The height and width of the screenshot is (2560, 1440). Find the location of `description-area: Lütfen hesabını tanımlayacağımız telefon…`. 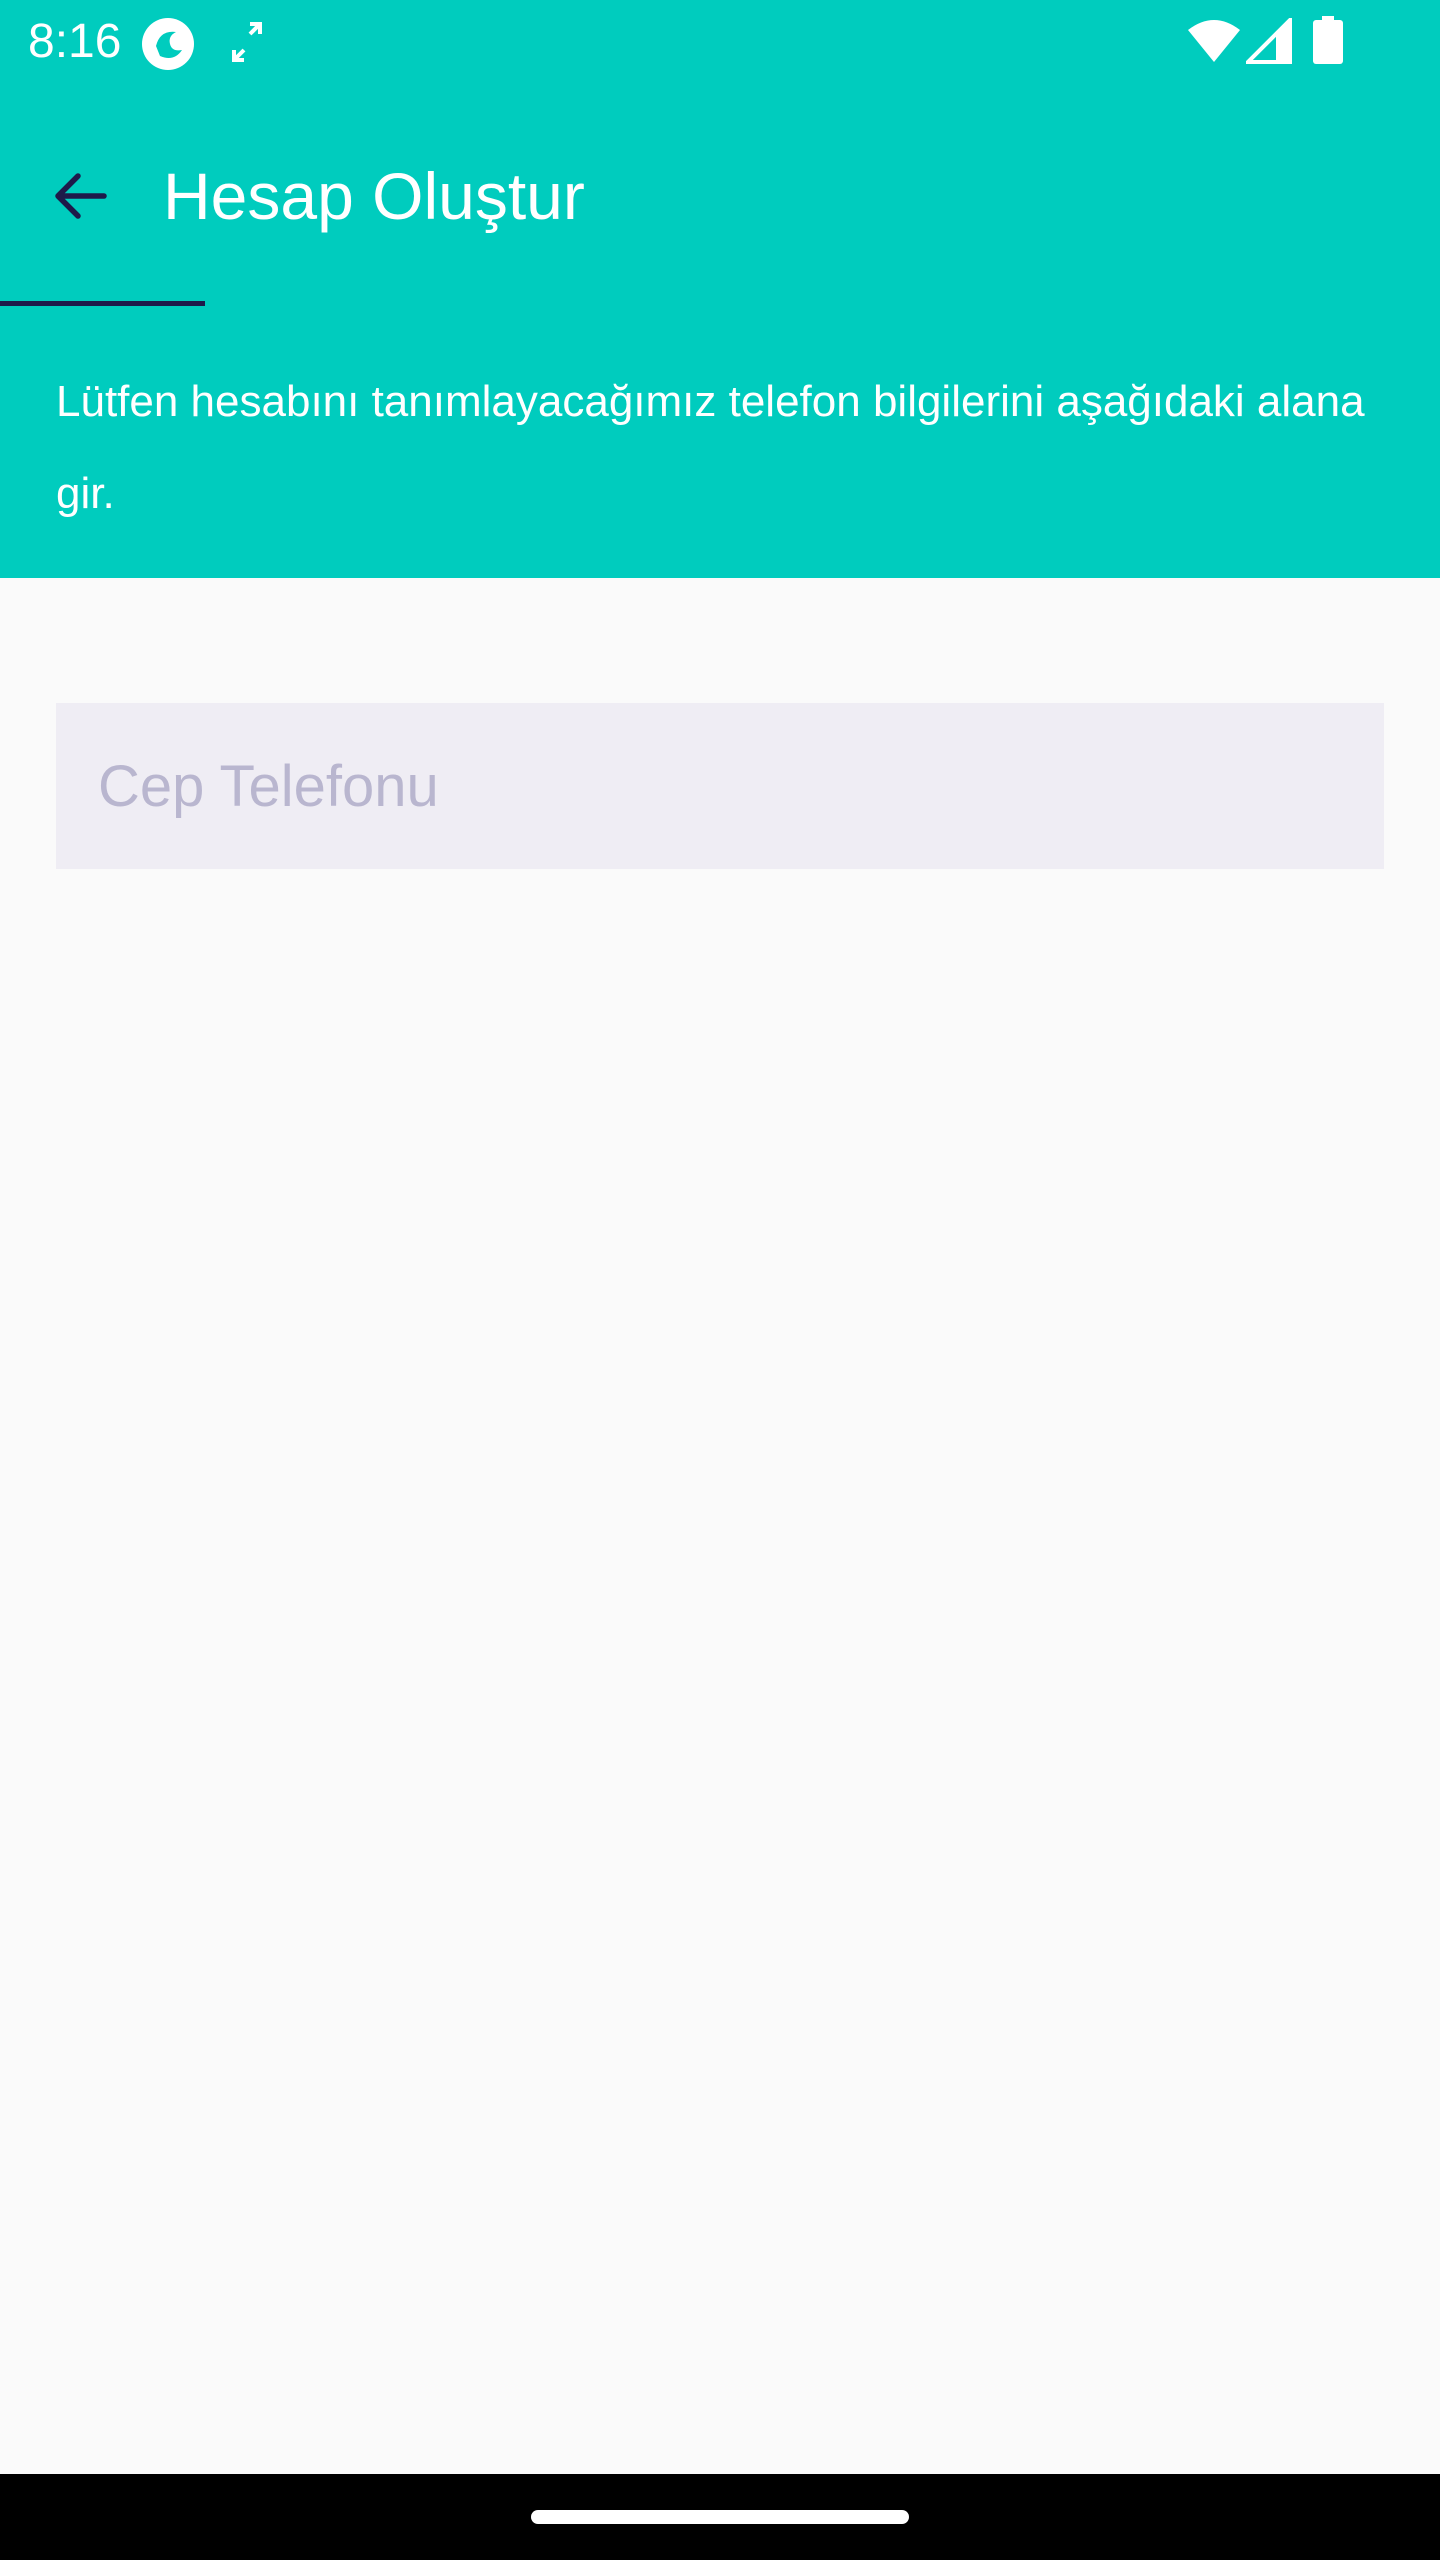

description-area: Lütfen hesabını tanımlayacağımız telefon… is located at coordinates (720, 442).